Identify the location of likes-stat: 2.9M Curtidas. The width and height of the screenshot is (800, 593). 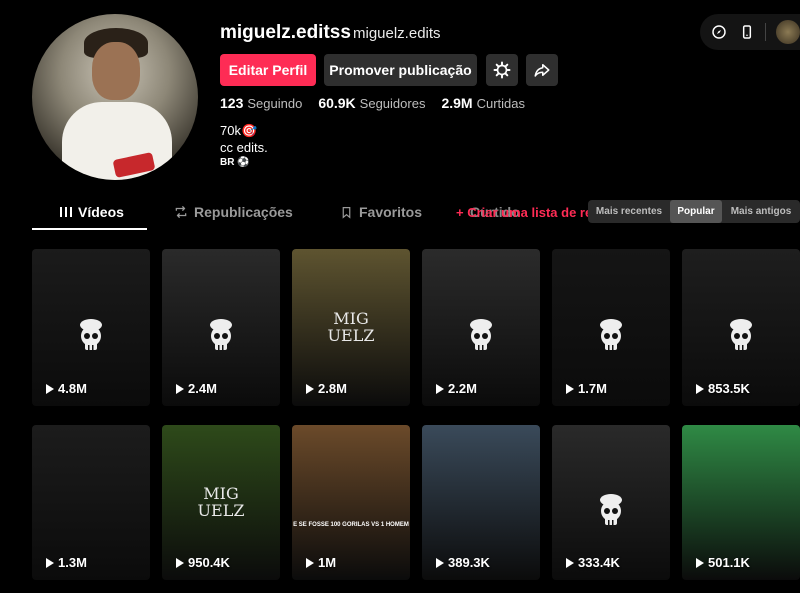
(483, 103).